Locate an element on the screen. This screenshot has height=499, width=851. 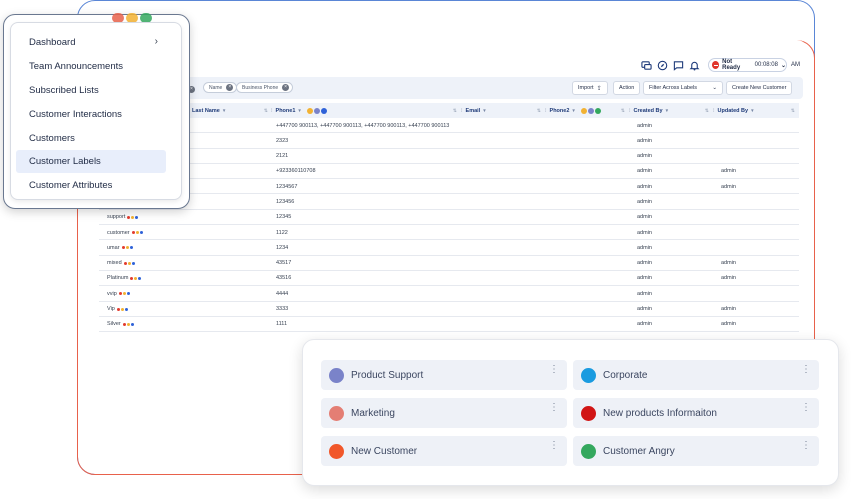
column-updated-by: ⁞ Updated By ▼ ⇅ is located at coordinates (756, 110).